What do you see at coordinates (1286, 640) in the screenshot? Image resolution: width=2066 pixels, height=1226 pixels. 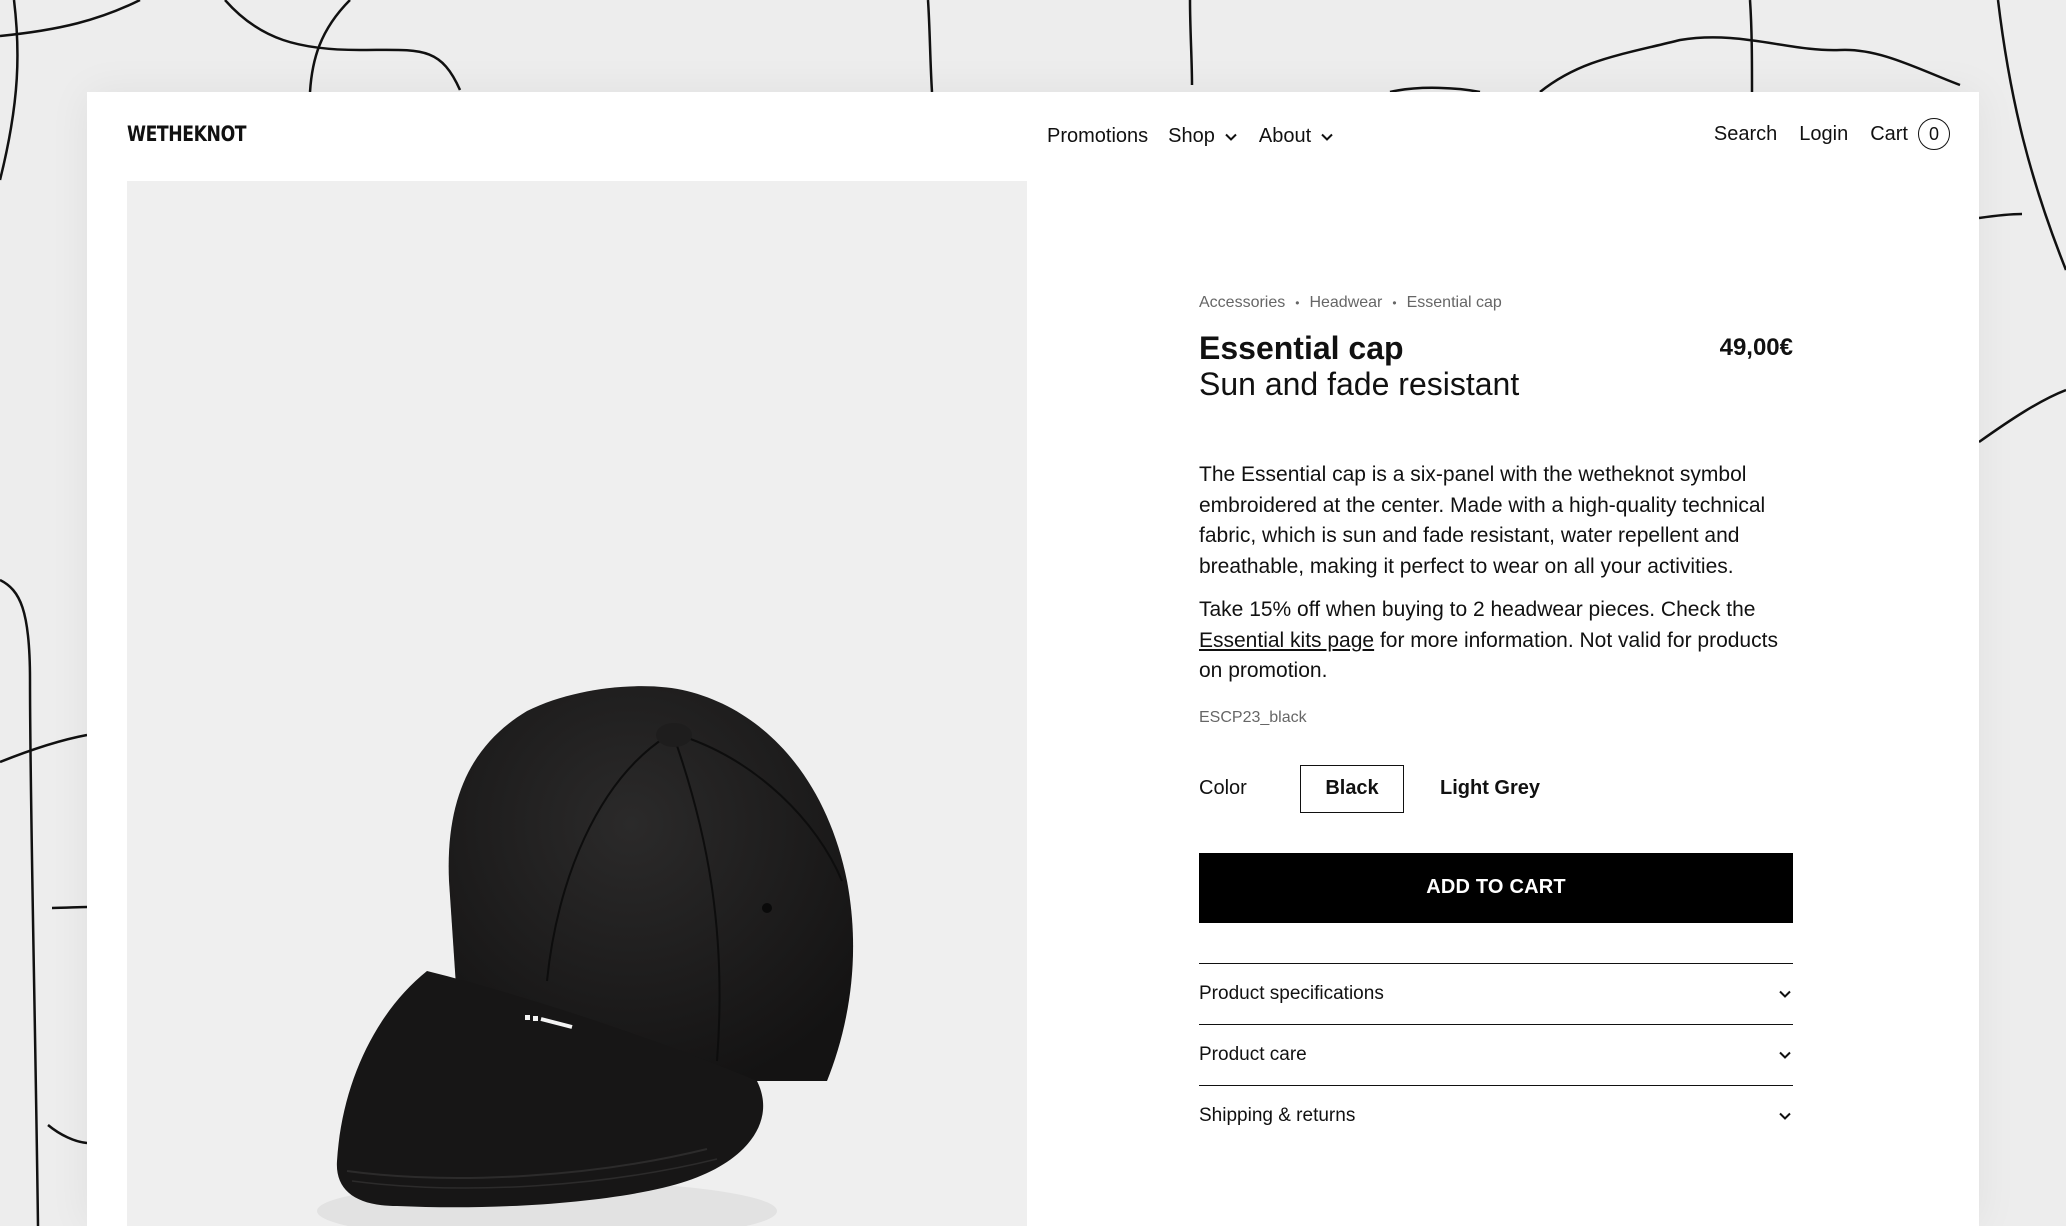 I see `essential-kits-link: Essential kits page` at bounding box center [1286, 640].